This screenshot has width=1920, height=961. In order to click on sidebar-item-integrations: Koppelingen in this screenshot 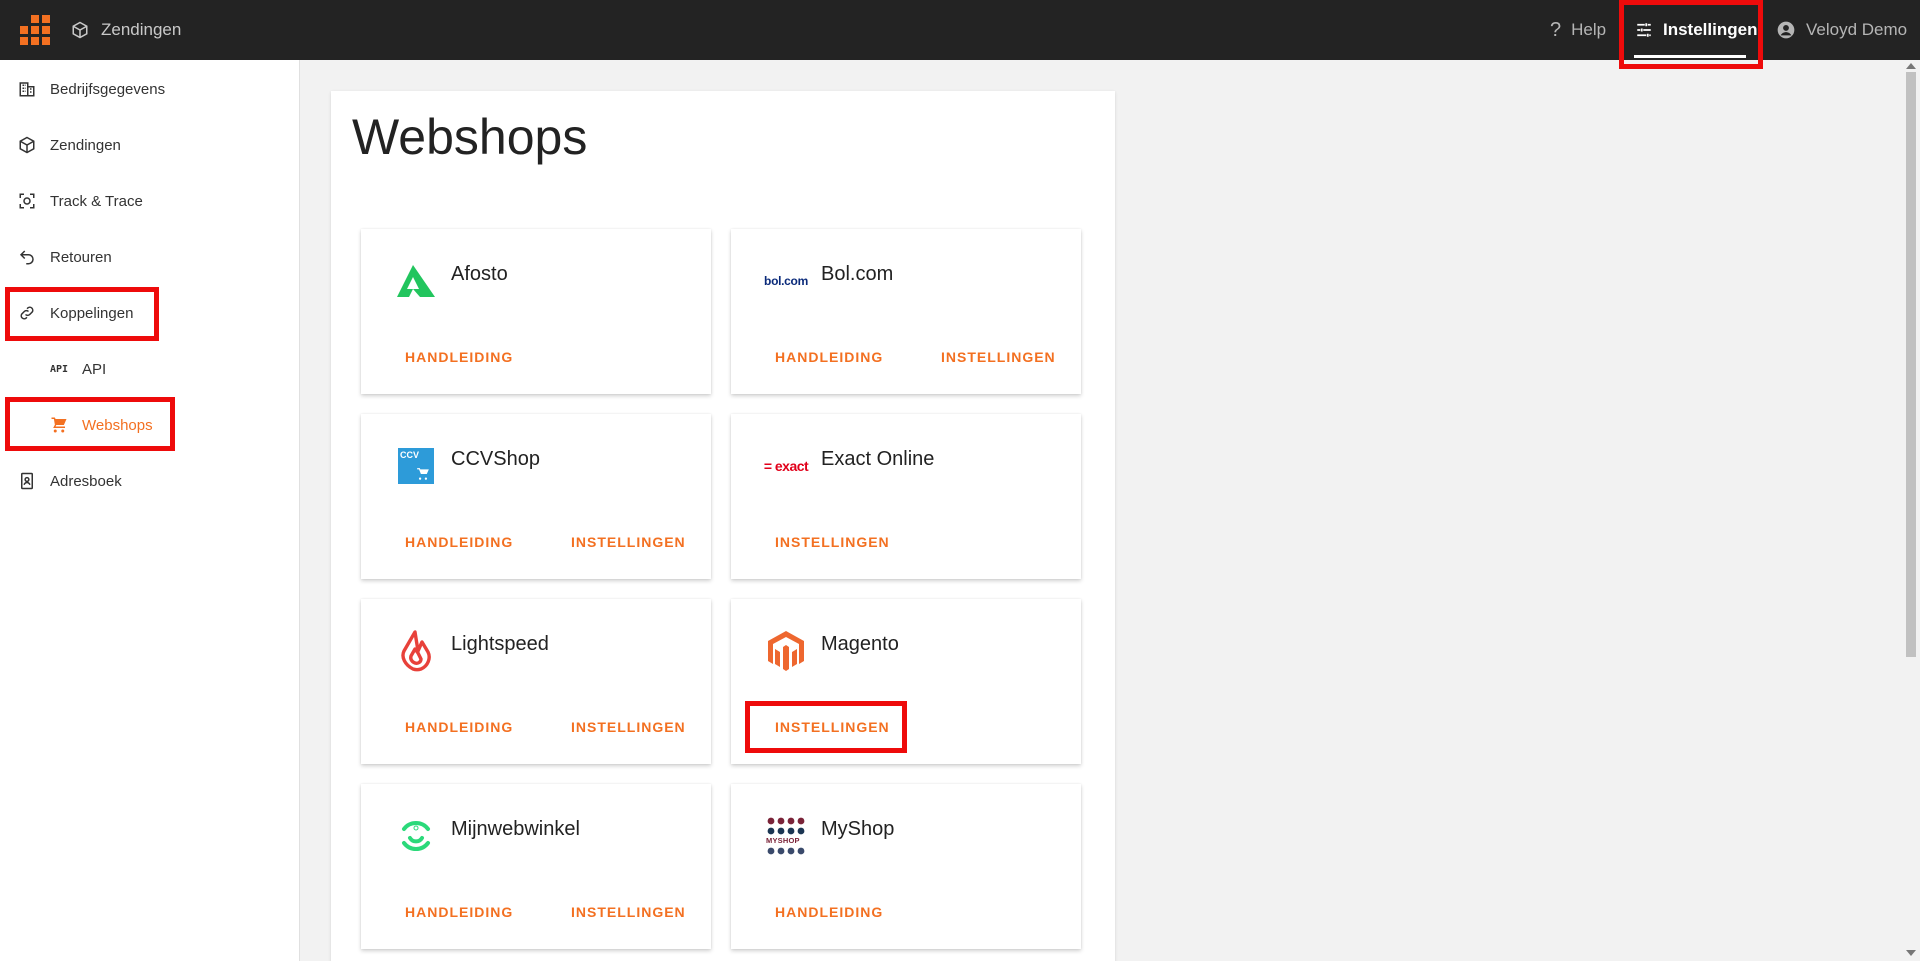, I will do `click(75, 313)`.